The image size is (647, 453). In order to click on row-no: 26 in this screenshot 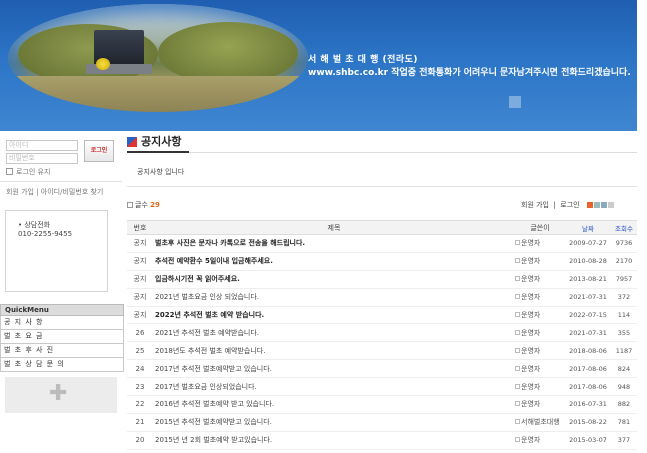, I will do `click(140, 333)`.